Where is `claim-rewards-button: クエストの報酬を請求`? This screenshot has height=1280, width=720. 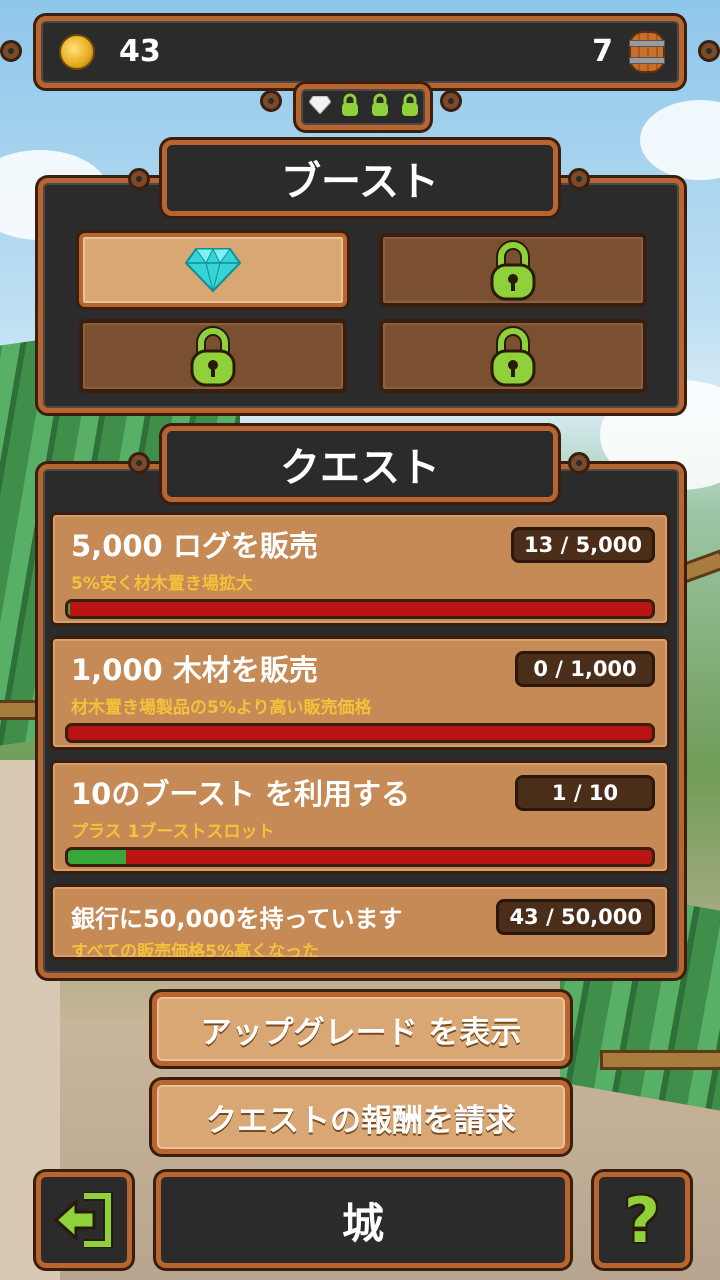
claim-rewards-button: クエストの報酬を請求 is located at coordinates (361, 1117).